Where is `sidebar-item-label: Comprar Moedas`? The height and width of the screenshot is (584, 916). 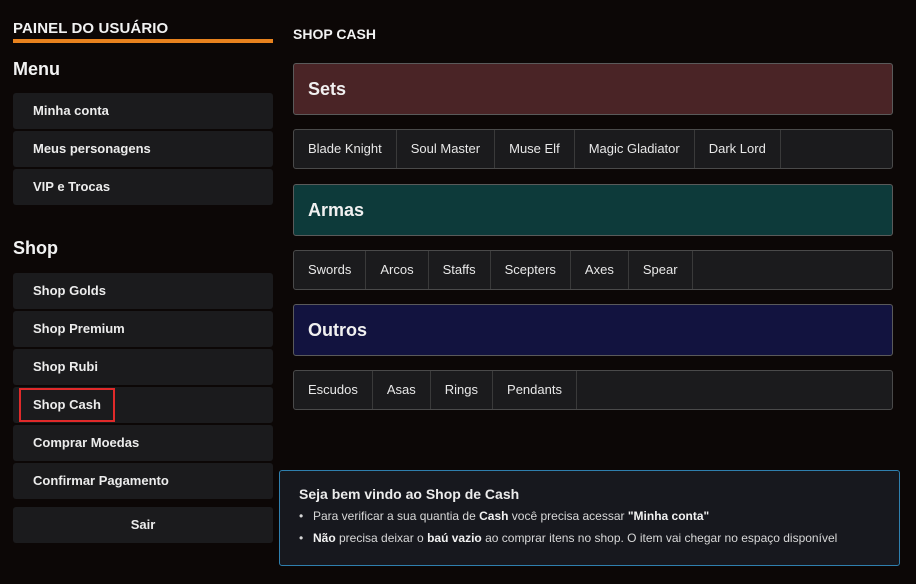 sidebar-item-label: Comprar Moedas is located at coordinates (86, 442).